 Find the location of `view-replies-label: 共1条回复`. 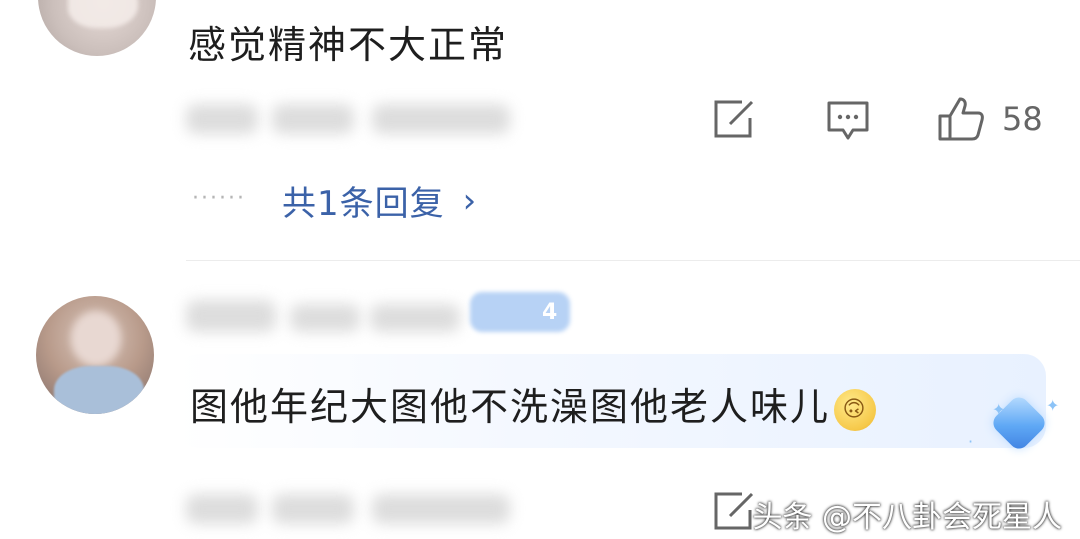

view-replies-label: 共1条回复 is located at coordinates (363, 204).